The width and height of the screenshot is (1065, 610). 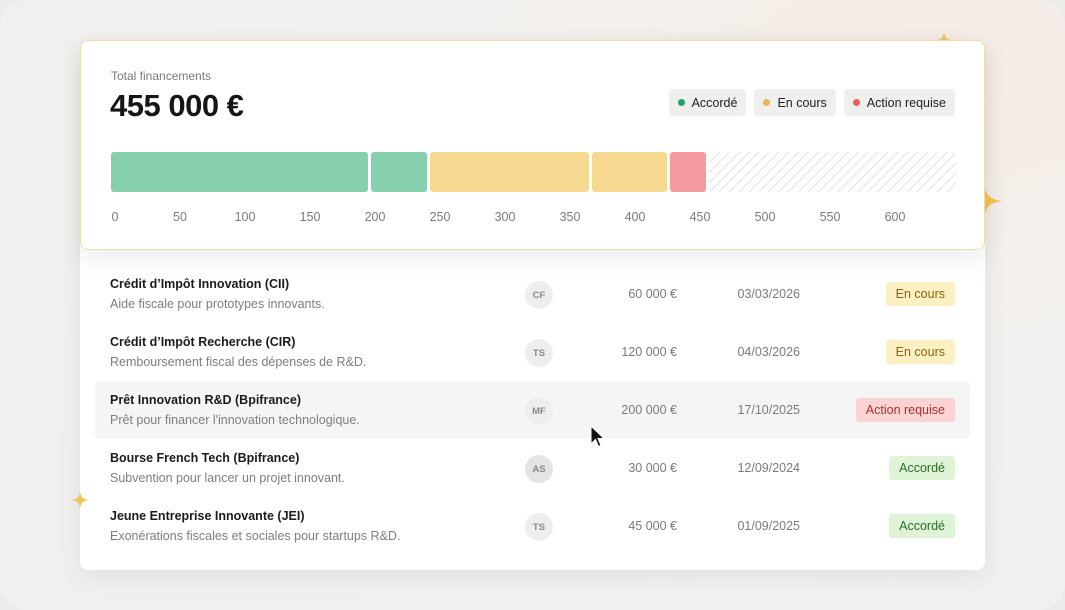 I want to click on axis-tick-label: 450, so click(x=700, y=217).